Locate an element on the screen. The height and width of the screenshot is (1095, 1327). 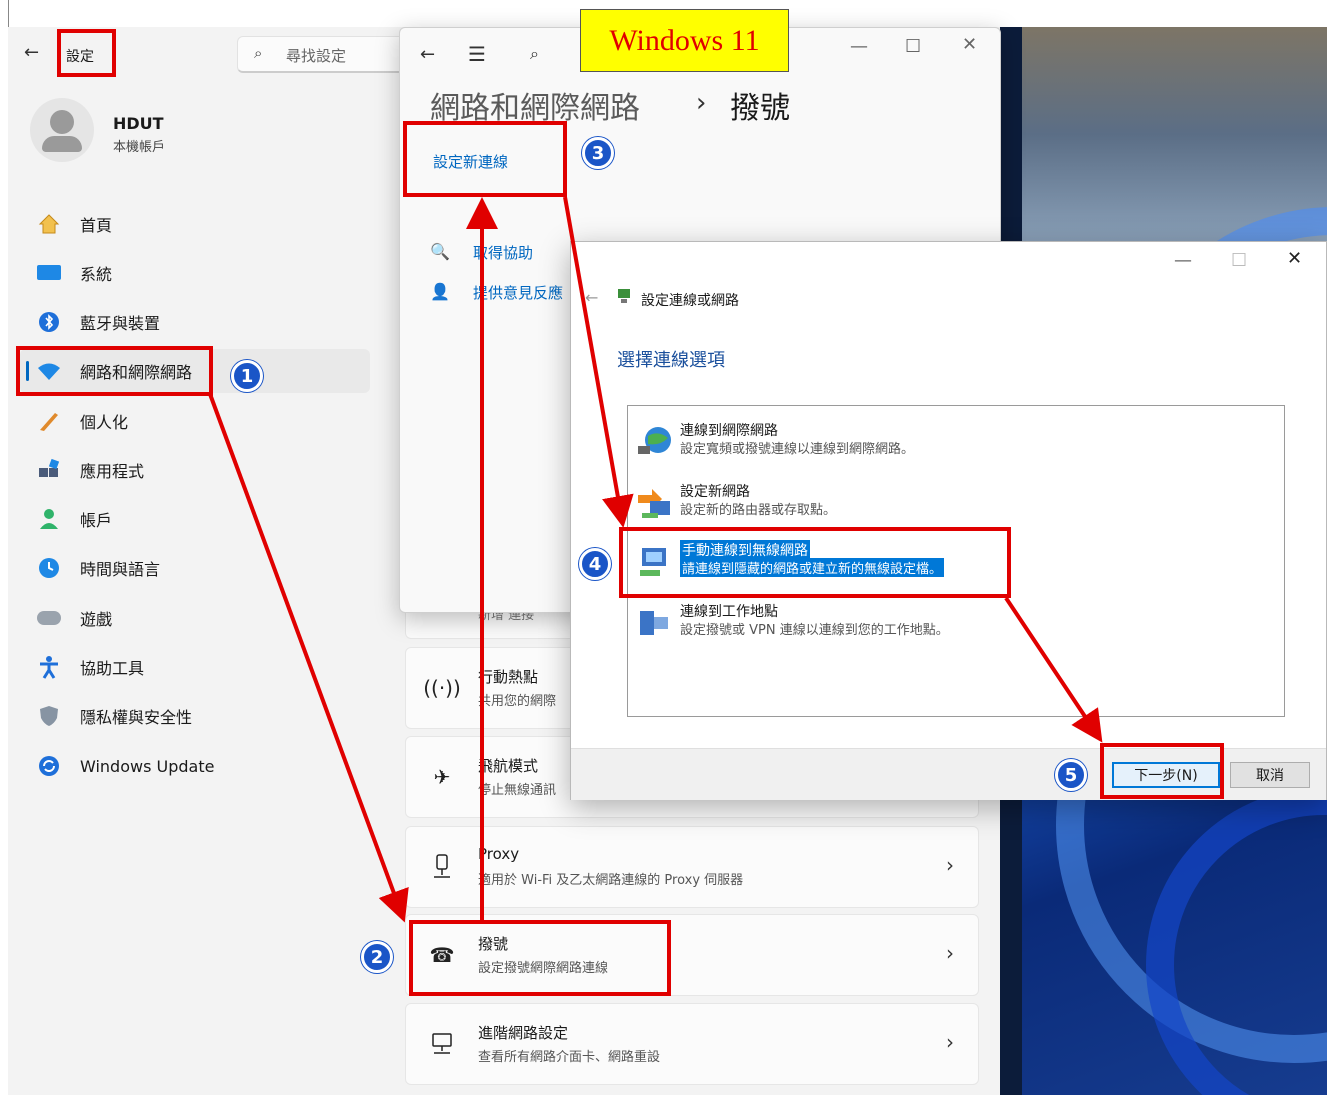
step-badge-2: 2 is located at coordinates (377, 957).